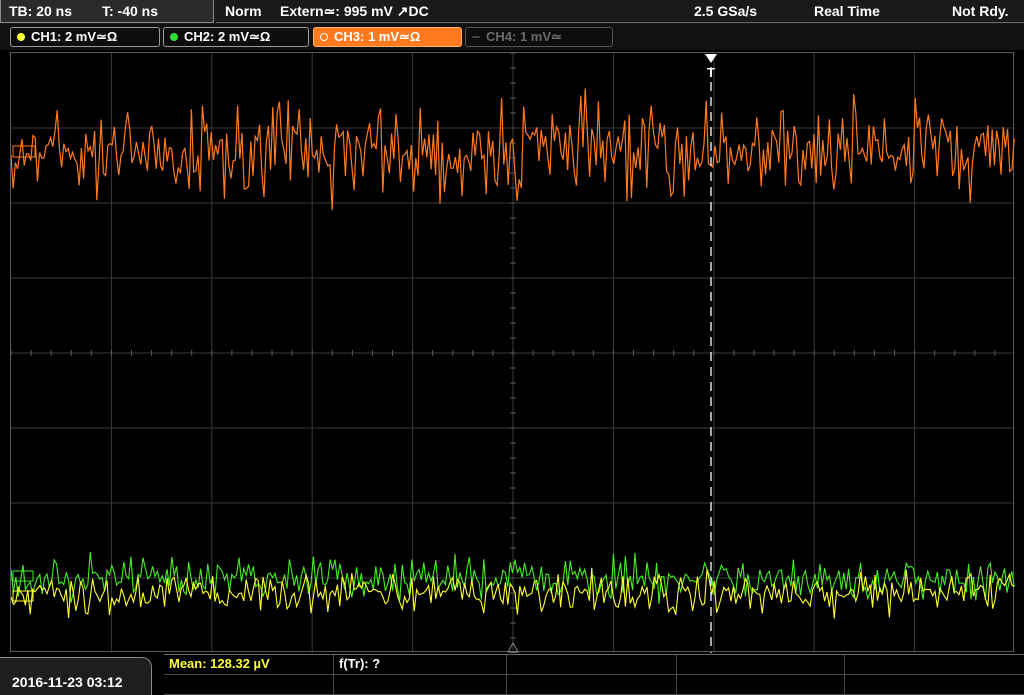 The width and height of the screenshot is (1024, 695). Describe the element at coordinates (174, 37) in the screenshot. I see `ch2-color-dot-icon` at that location.